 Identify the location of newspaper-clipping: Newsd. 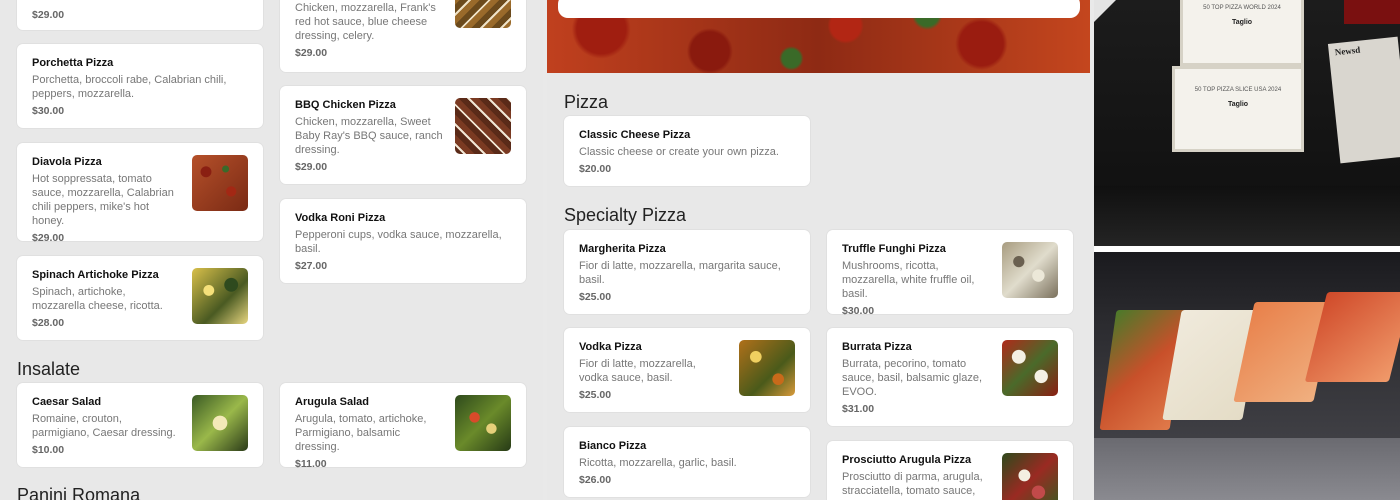
(1363, 100).